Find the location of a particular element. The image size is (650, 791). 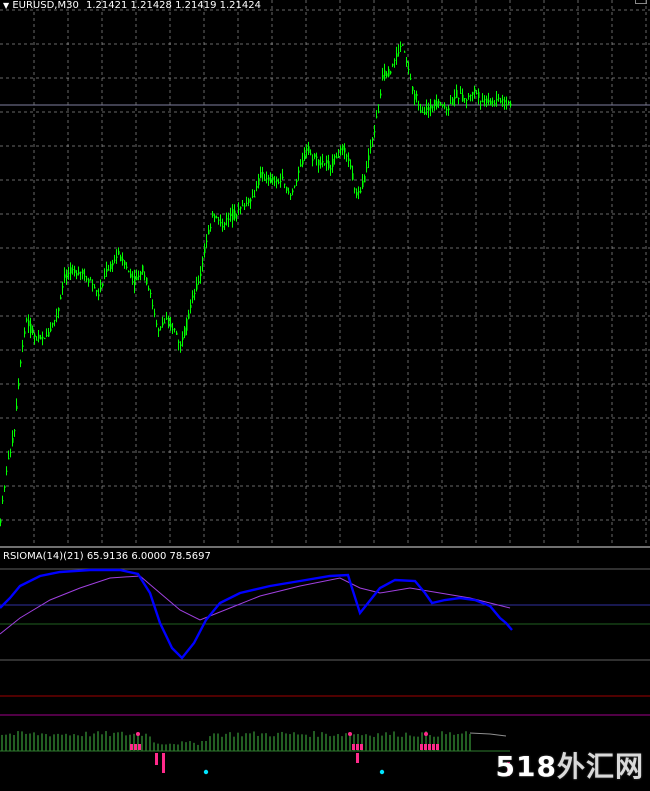

close-icon is located at coordinates (641, 2).